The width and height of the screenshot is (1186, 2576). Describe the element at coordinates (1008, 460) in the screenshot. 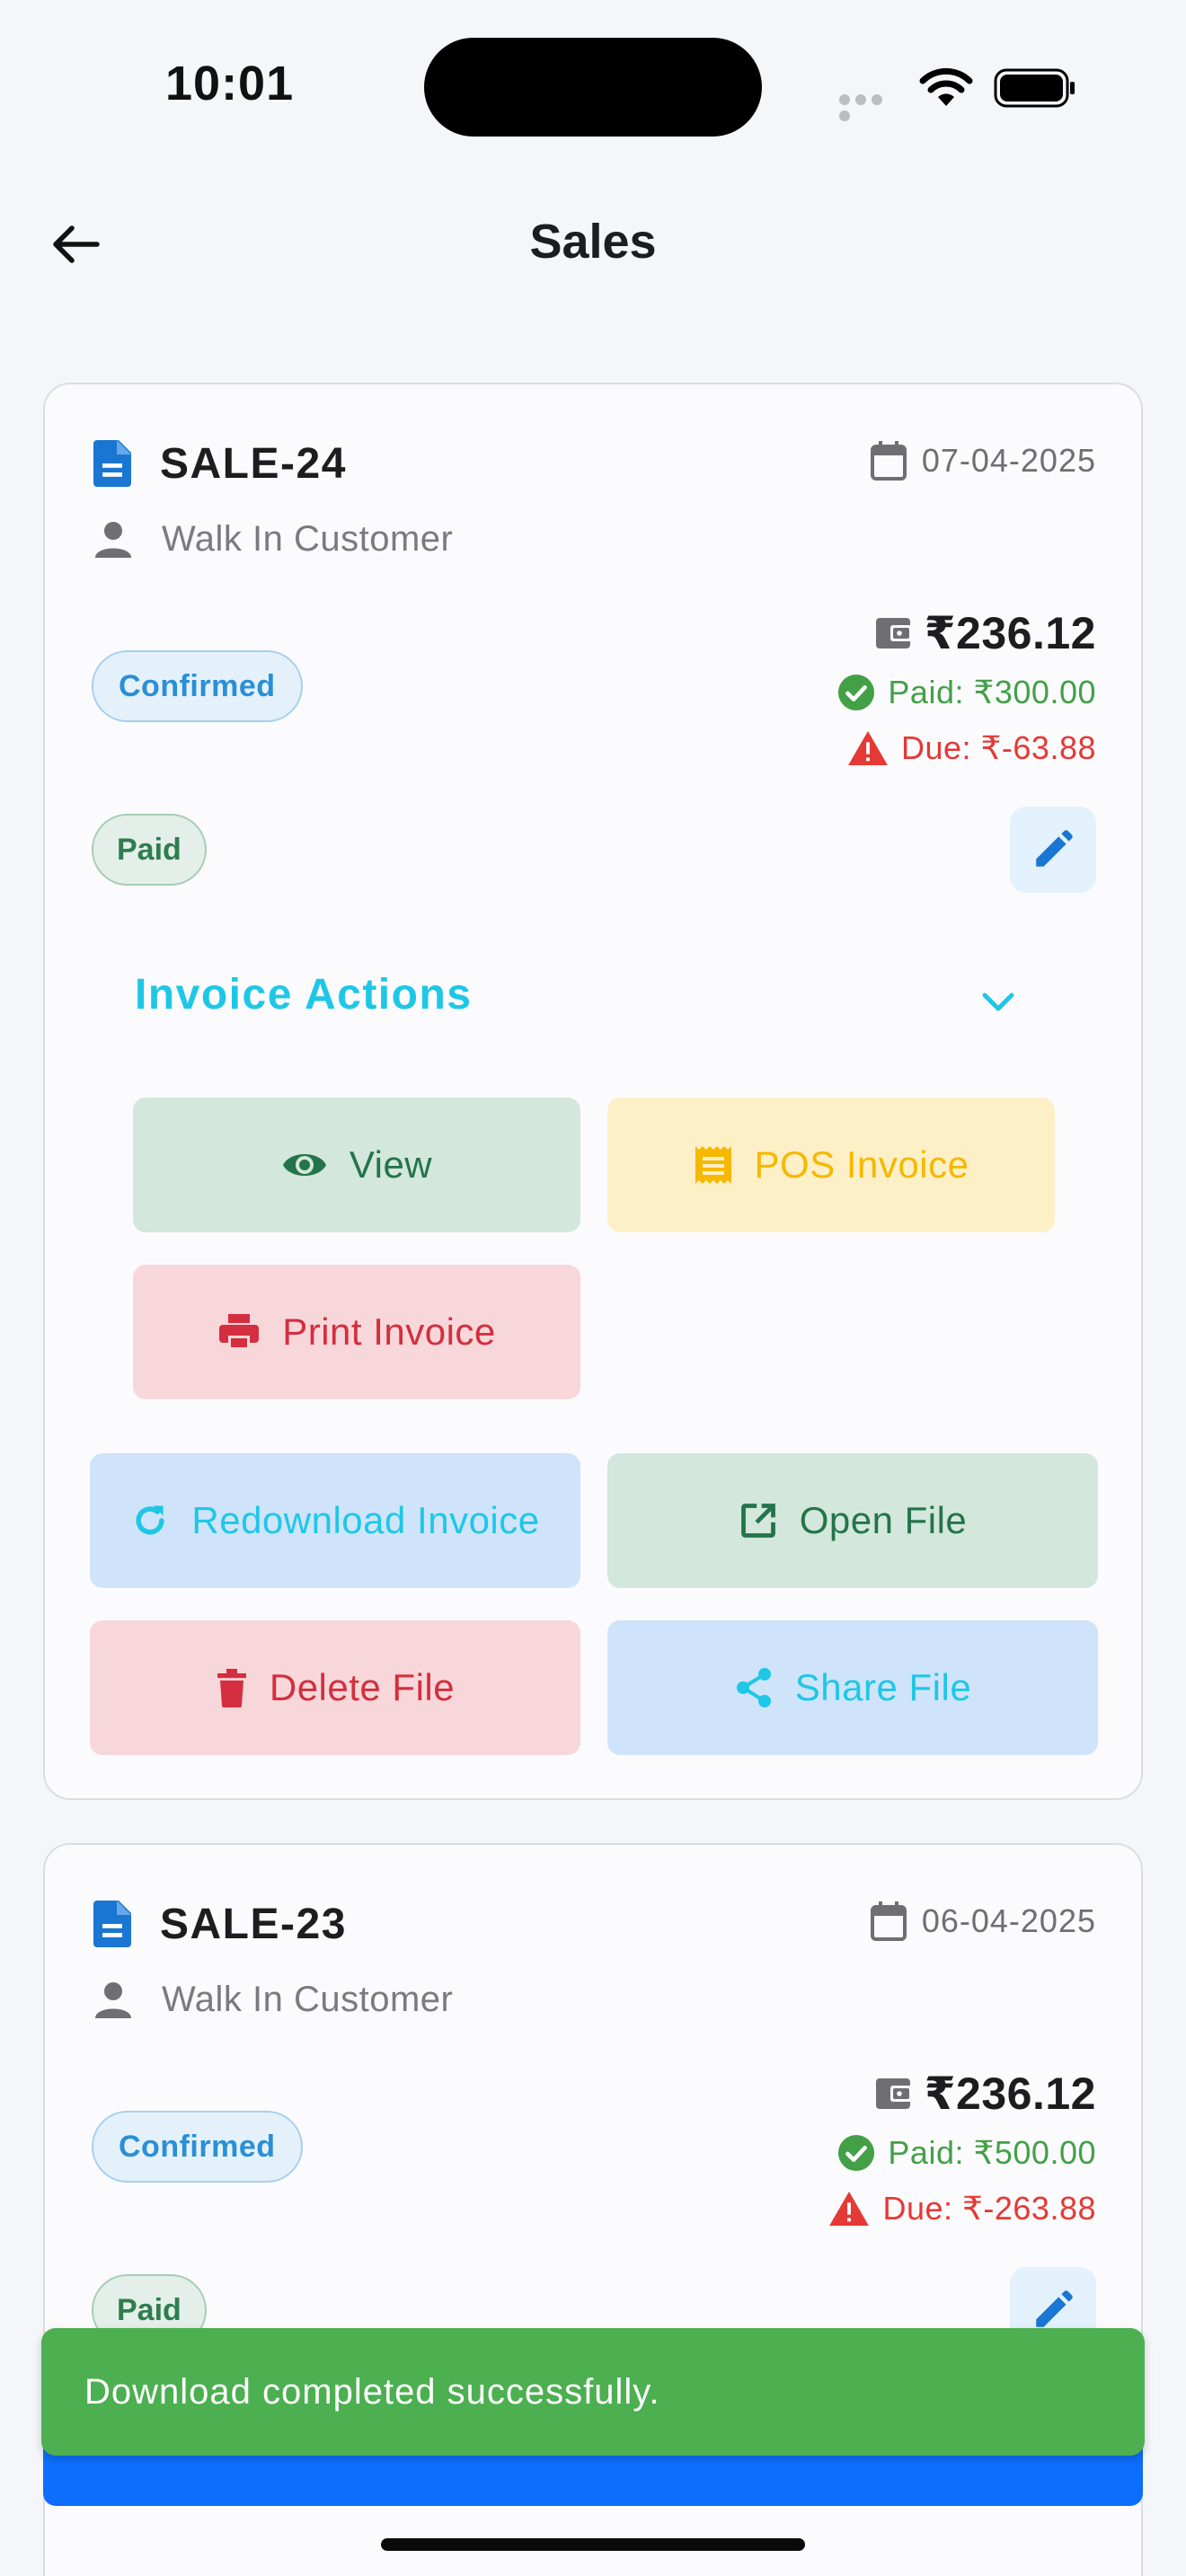

I see `sale-date: 07-04-2025` at that location.